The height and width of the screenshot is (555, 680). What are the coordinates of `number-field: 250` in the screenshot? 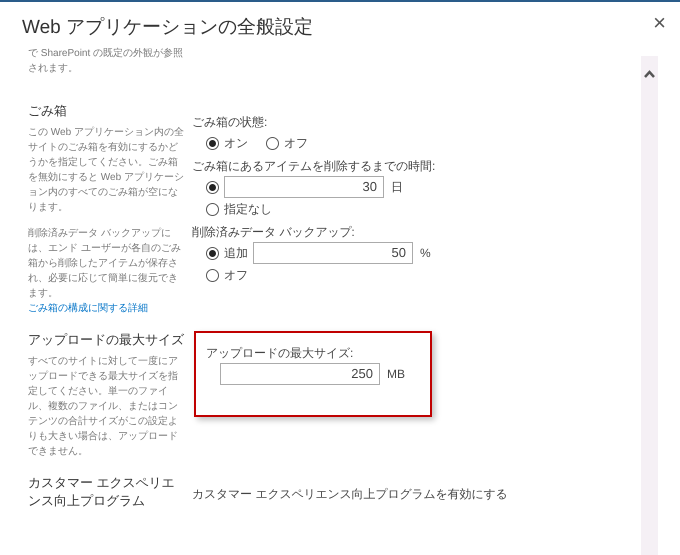 It's located at (300, 374).